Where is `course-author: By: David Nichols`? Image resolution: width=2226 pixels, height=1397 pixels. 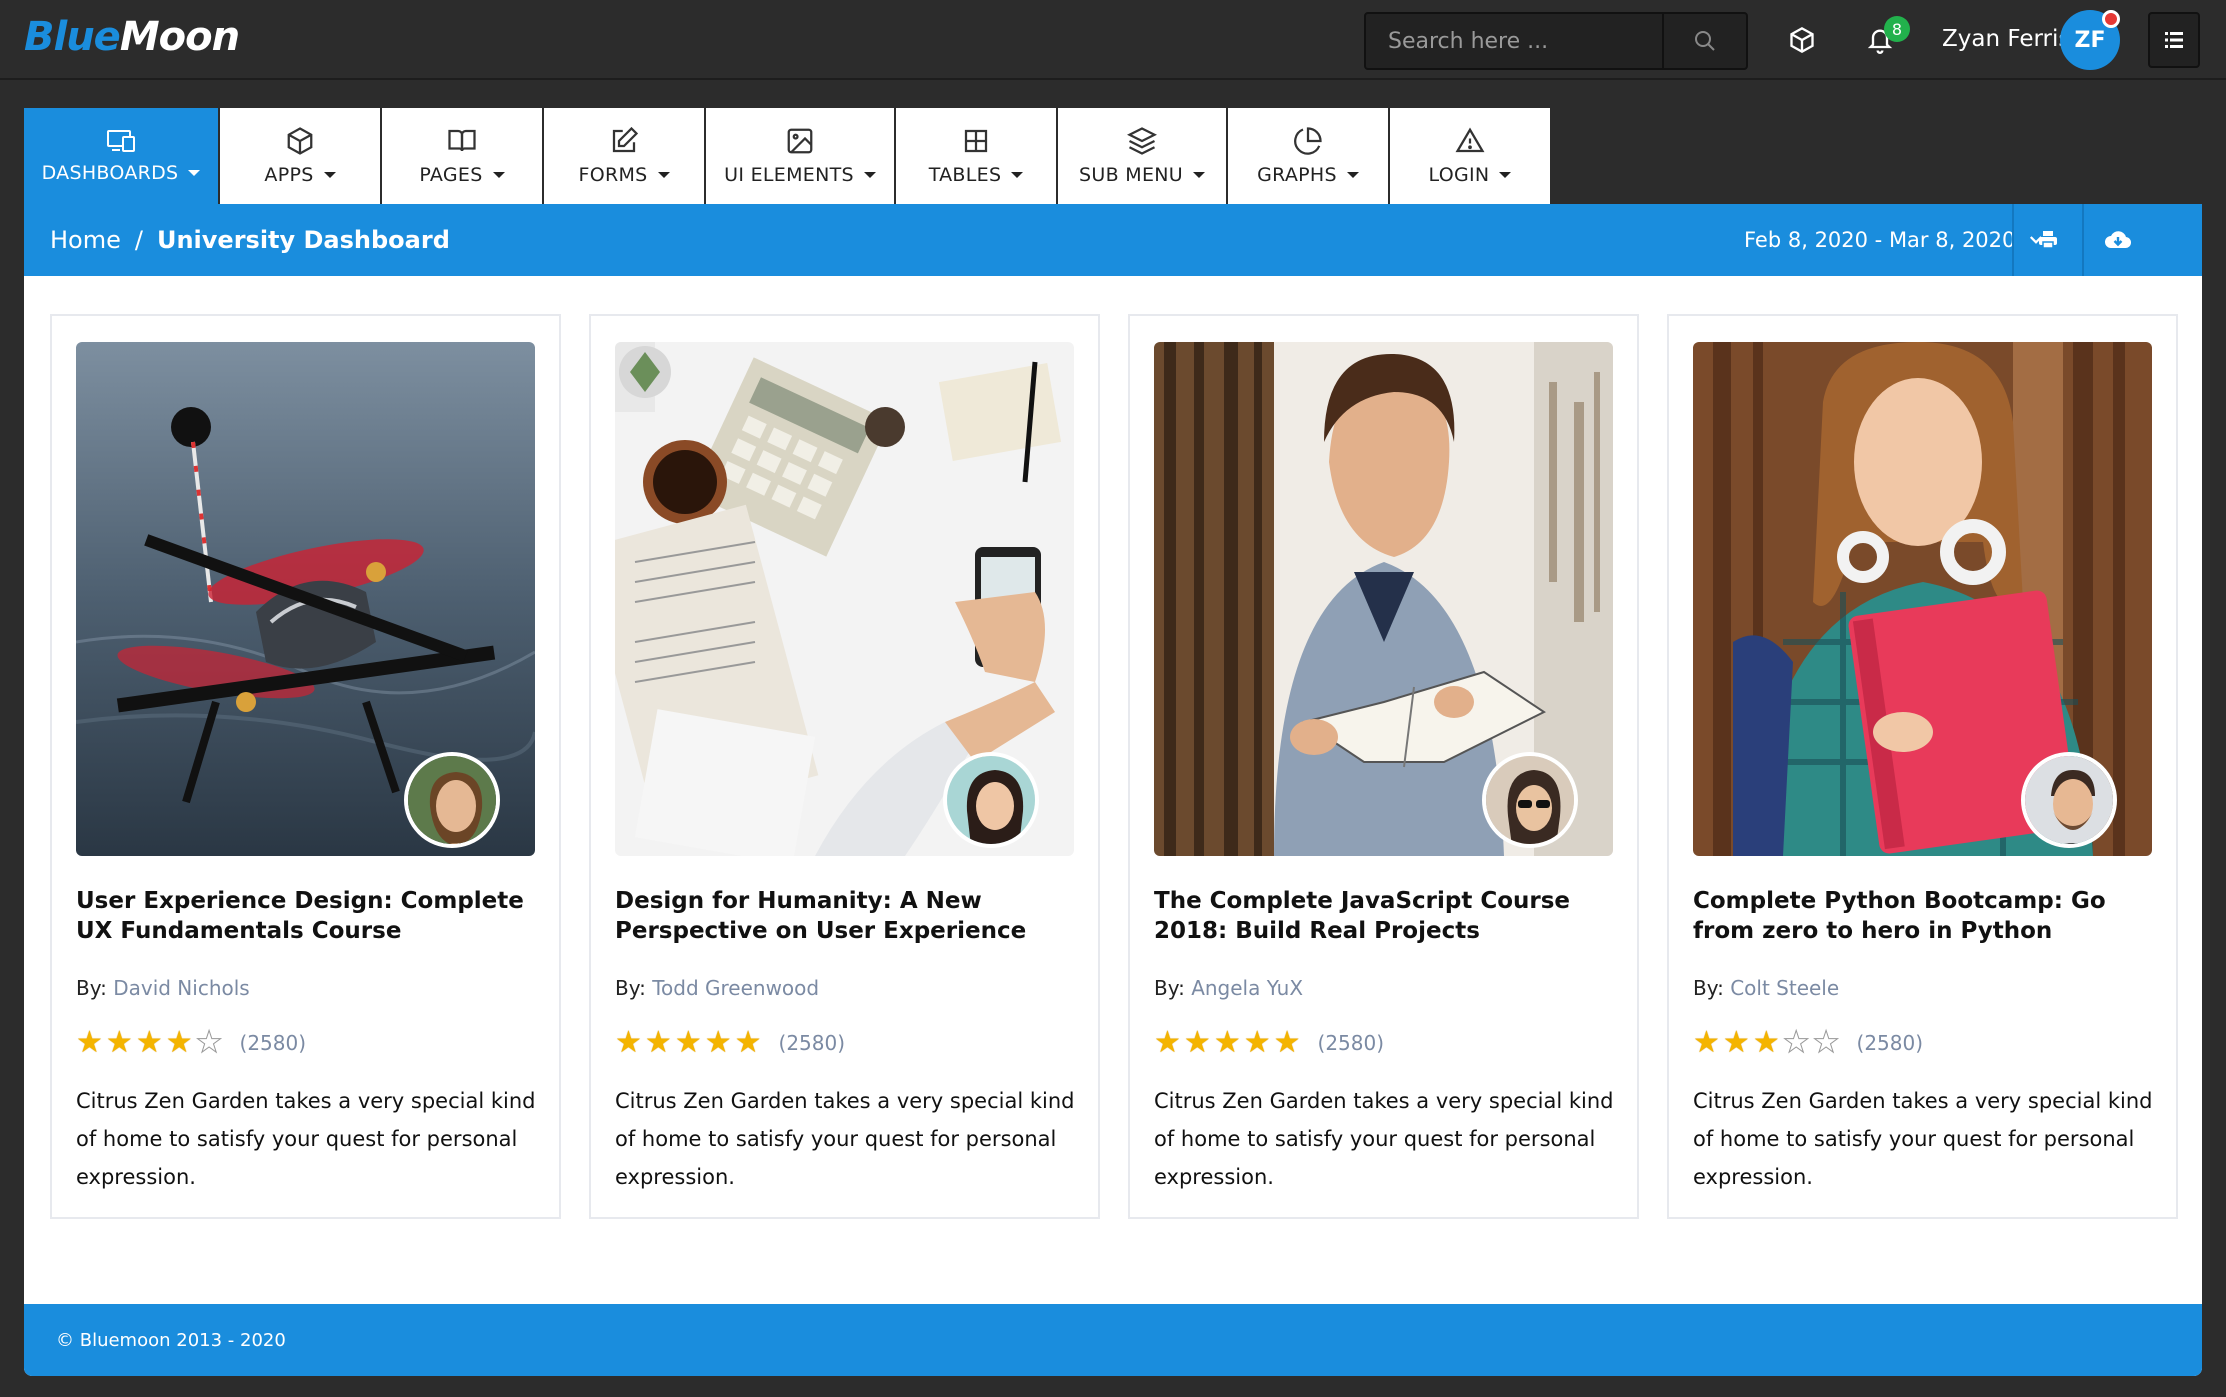 course-author: By: David Nichols is located at coordinates (163, 988).